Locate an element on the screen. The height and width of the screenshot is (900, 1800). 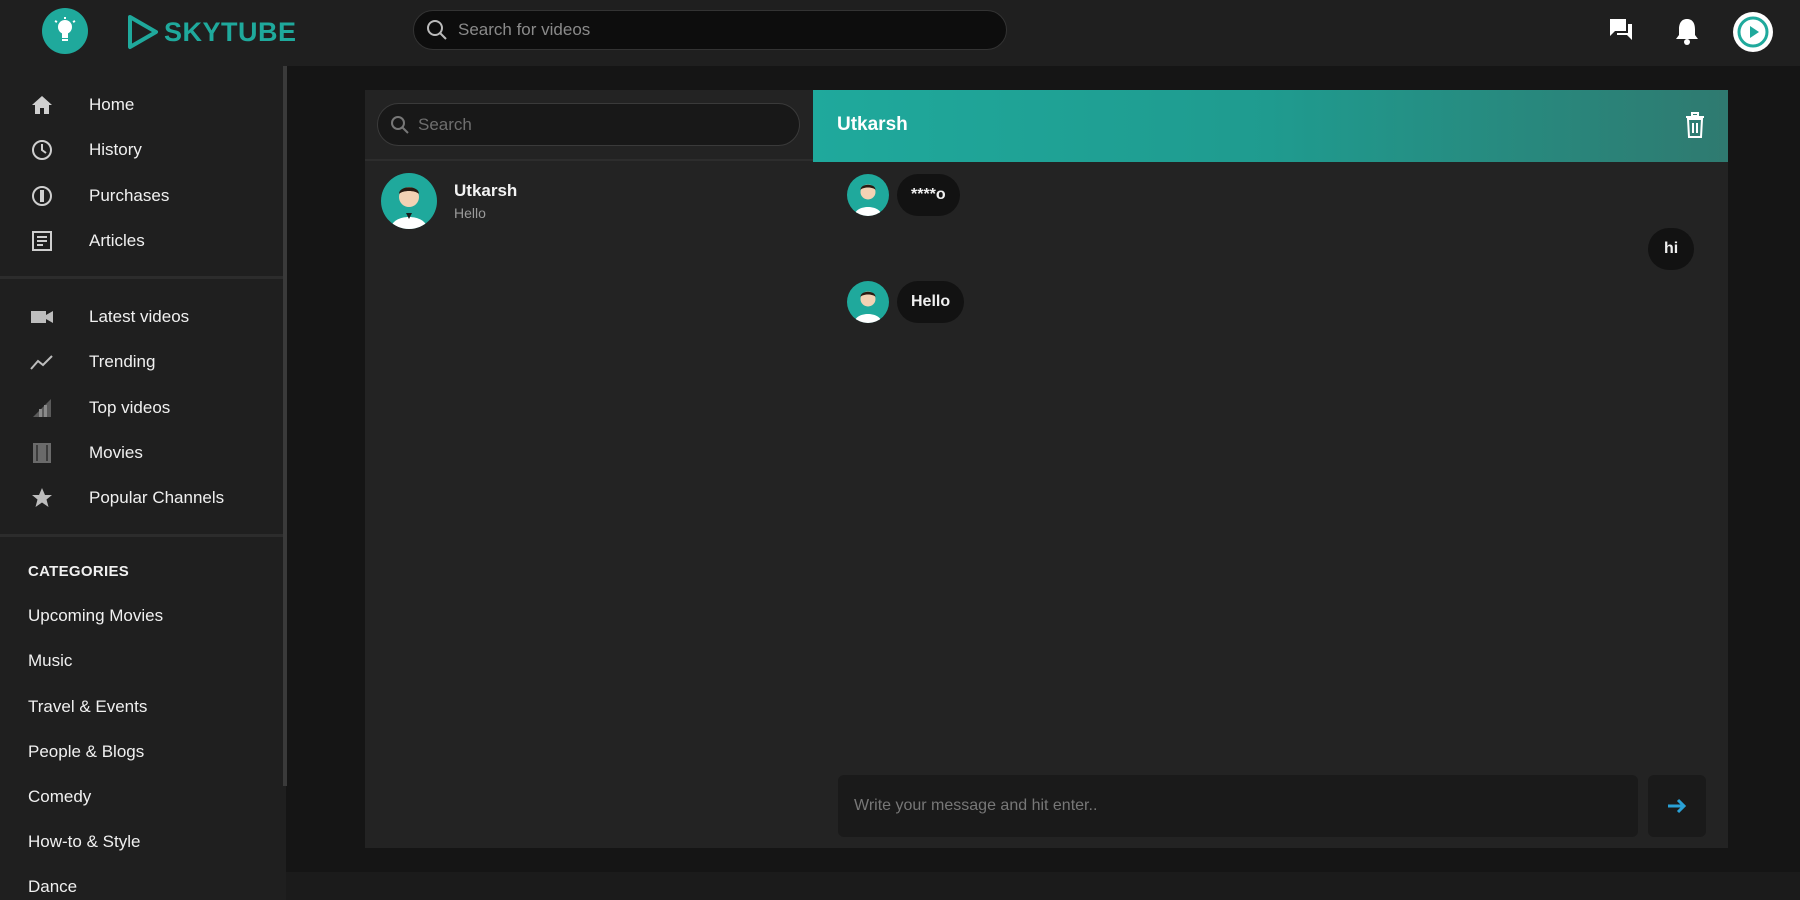
avatar-play-icon is located at coordinates (1753, 32).